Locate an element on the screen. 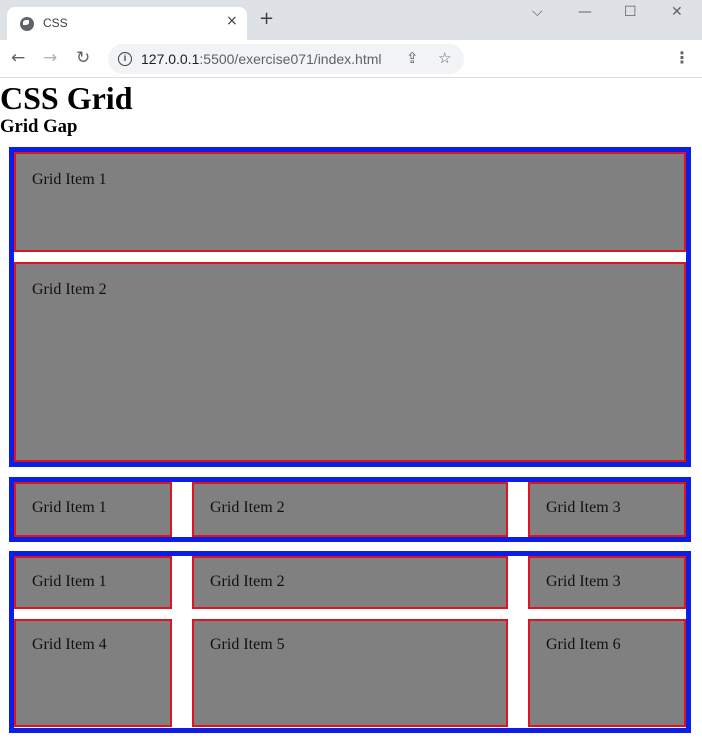  grid-item: Grid Item 6 is located at coordinates (607, 673).